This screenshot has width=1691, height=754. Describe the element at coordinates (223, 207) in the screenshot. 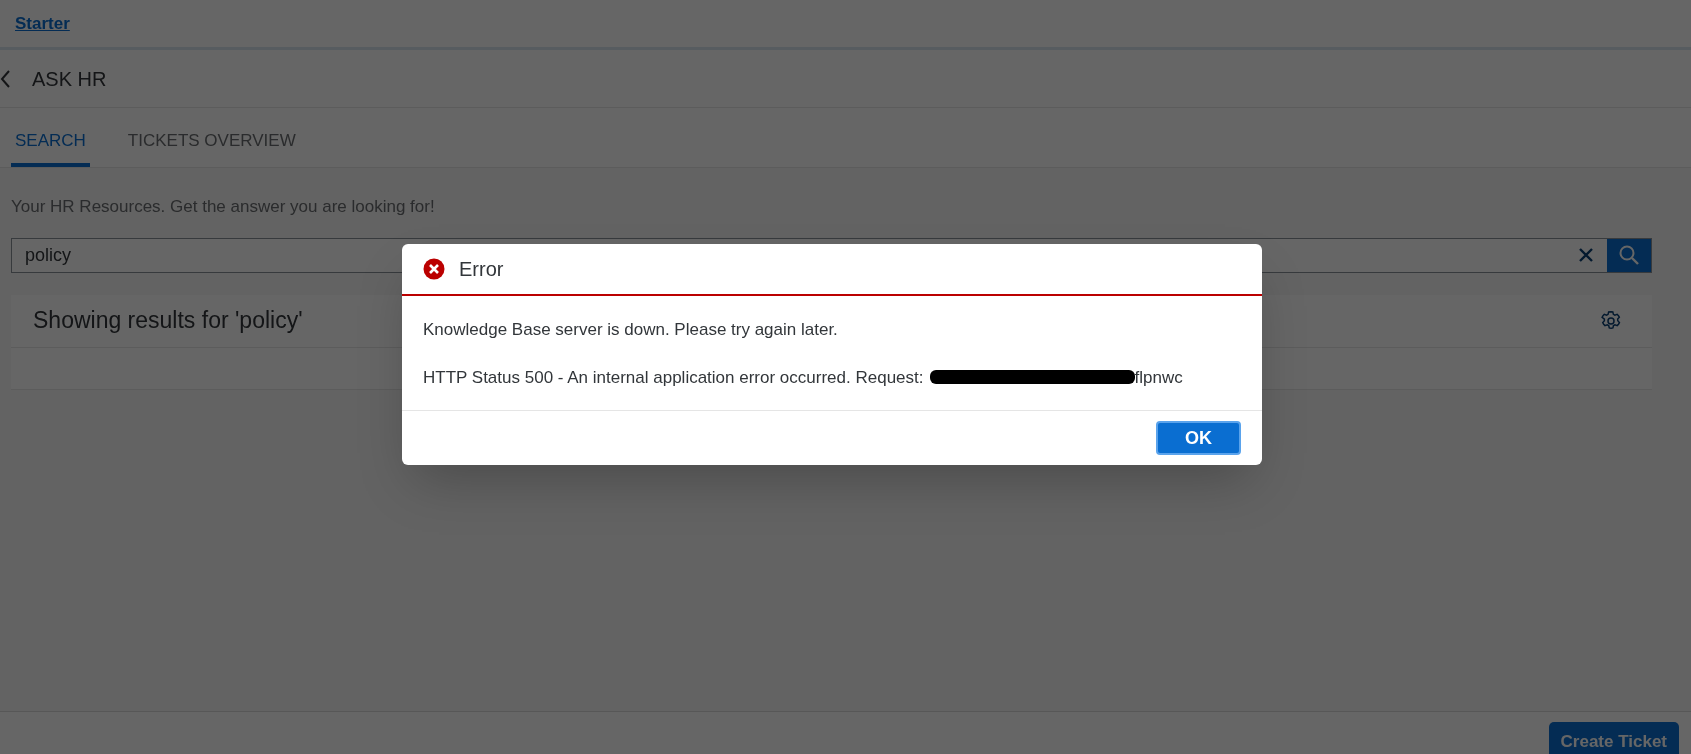

I see `tagline: Your HR Resources. Get the answer you are looking for!` at that location.